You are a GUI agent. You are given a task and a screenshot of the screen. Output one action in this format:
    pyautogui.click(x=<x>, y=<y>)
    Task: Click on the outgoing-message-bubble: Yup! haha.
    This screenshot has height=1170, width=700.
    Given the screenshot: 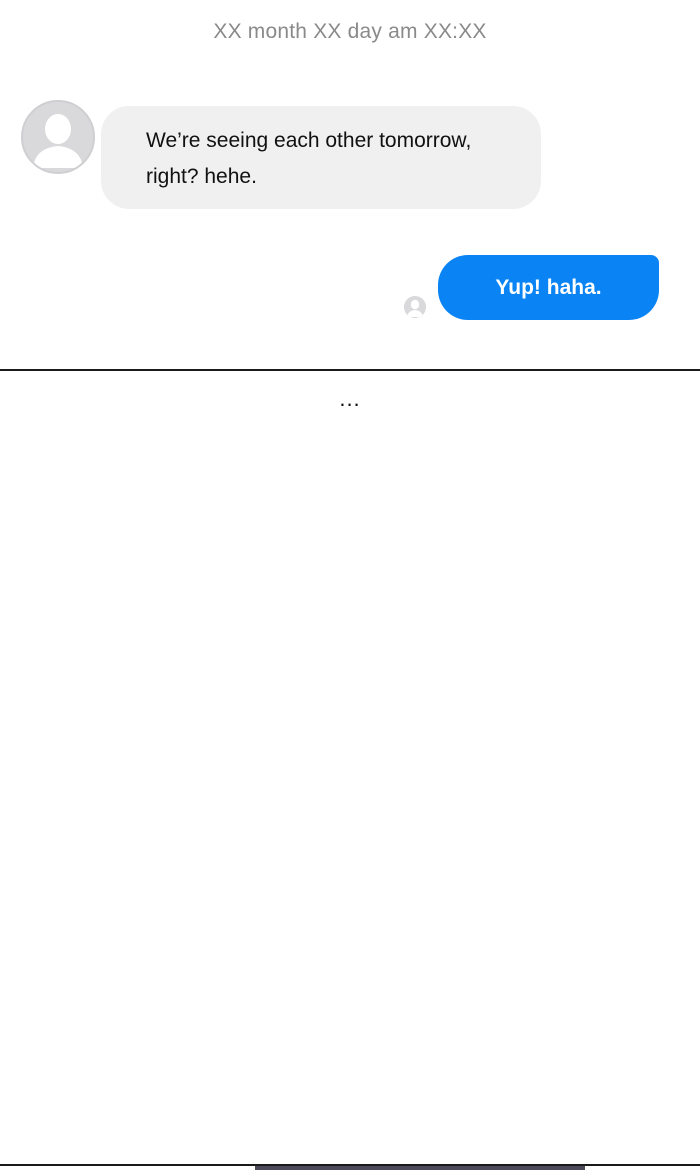 What is the action you would take?
    pyautogui.click(x=548, y=287)
    